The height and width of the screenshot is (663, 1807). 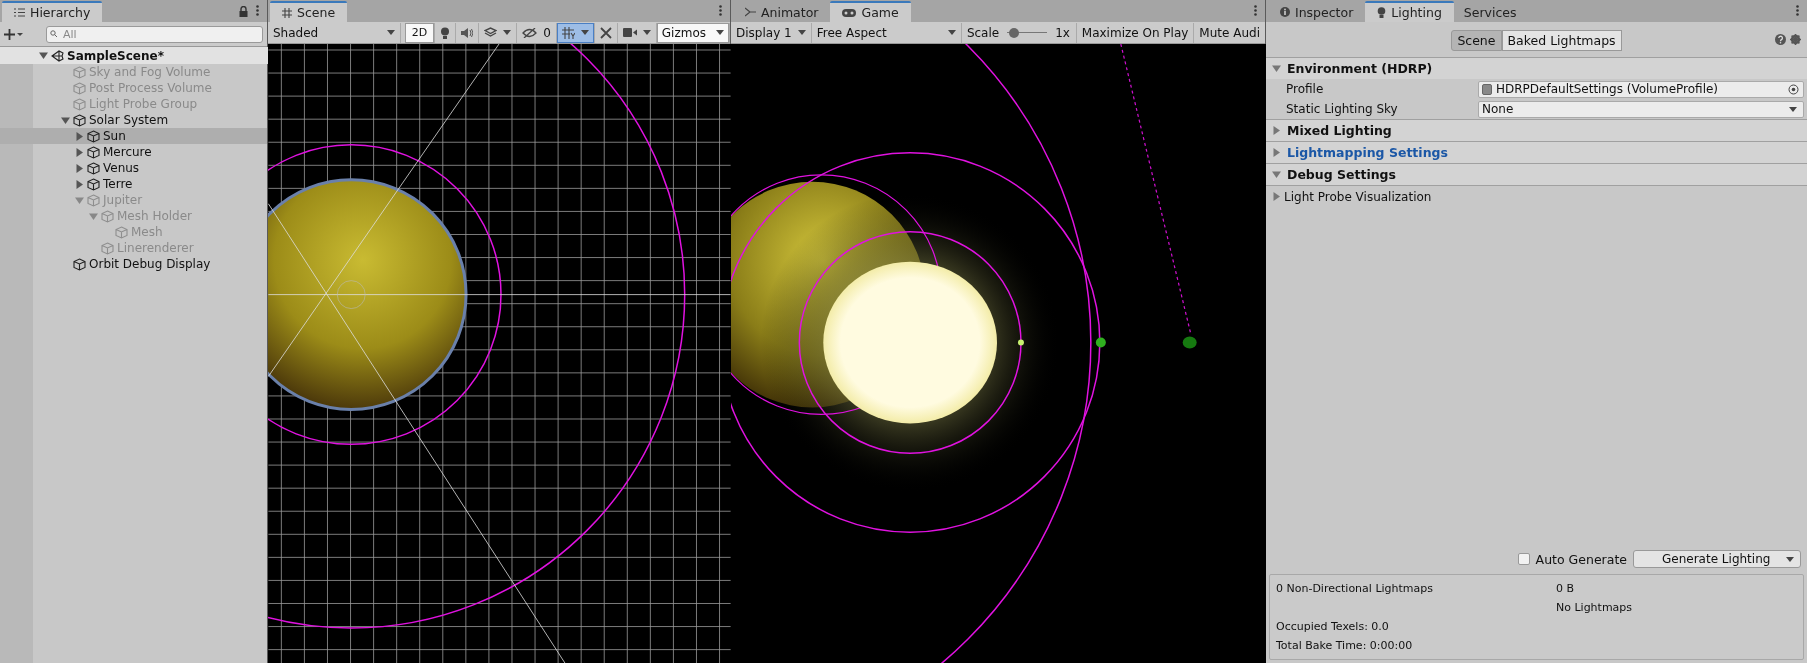 I want to click on video-camera-icon, so click(x=629, y=32).